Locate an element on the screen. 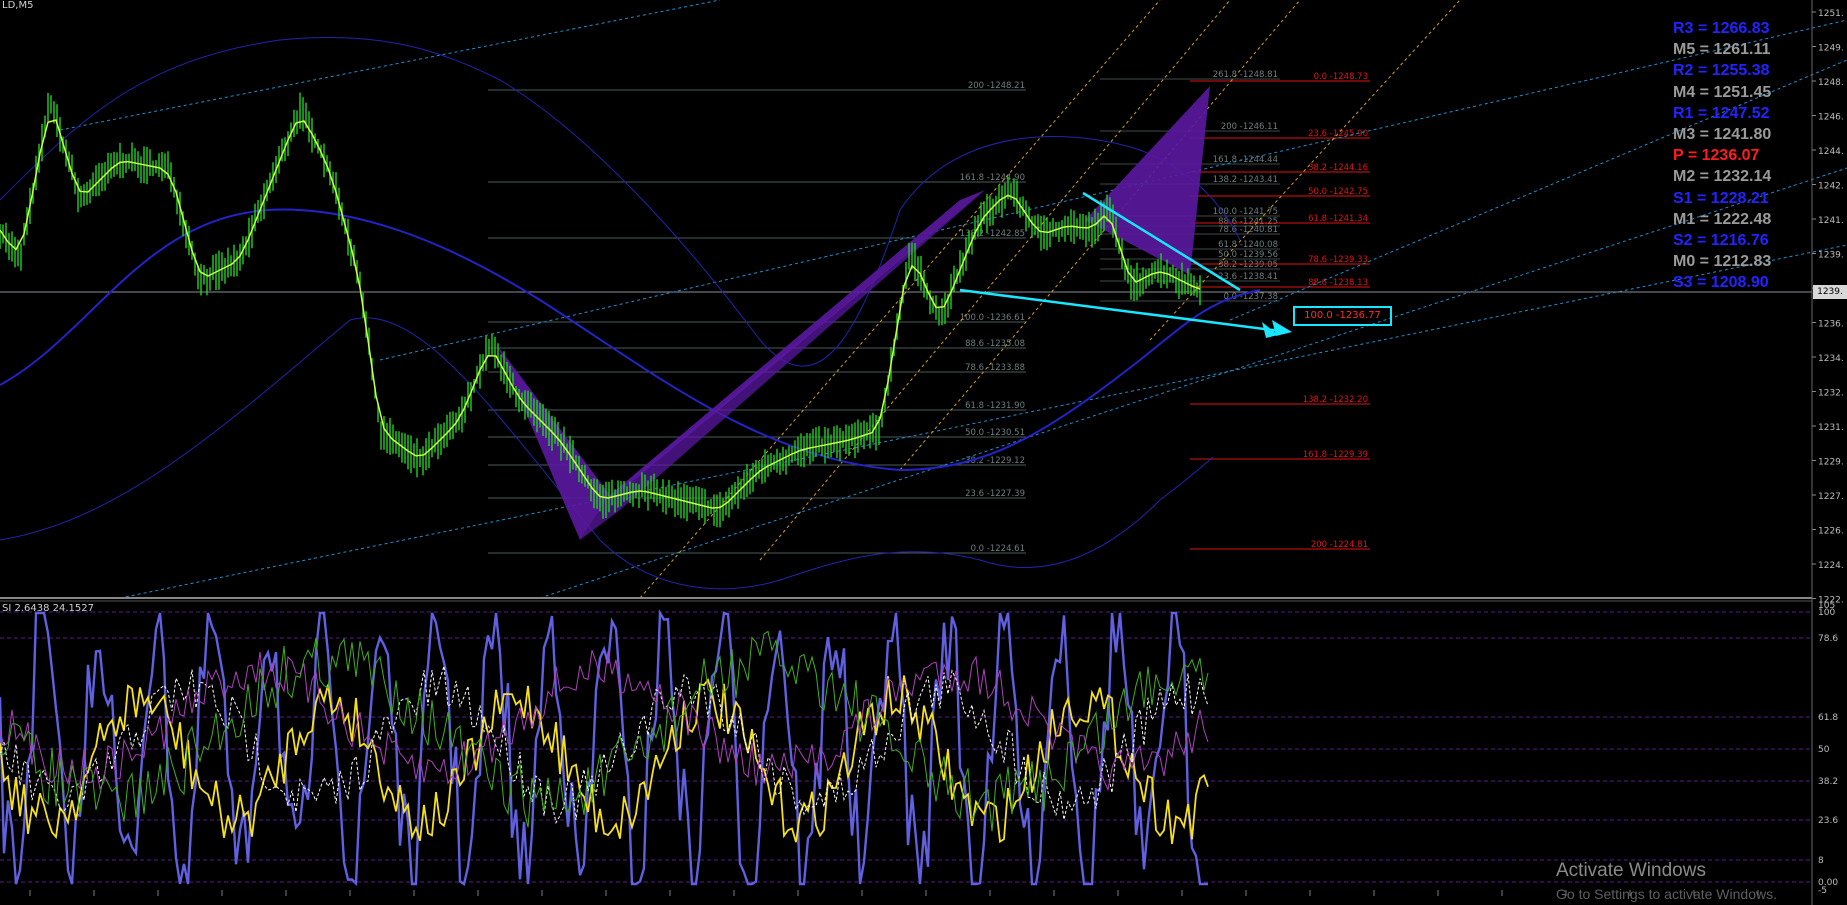  fib-level-label: 200 -1248.21 is located at coordinates (996, 86).